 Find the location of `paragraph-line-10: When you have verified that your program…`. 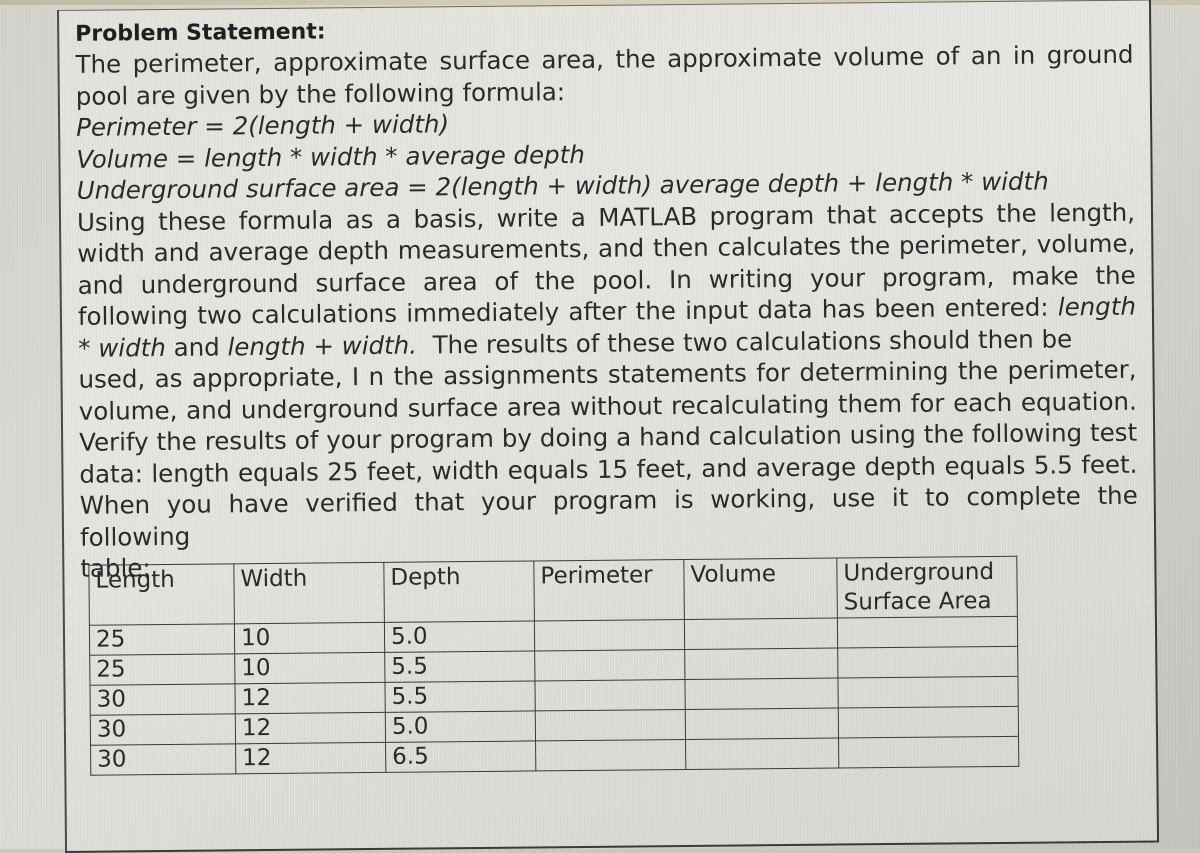

paragraph-line-10: When you have verified that your program… is located at coordinates (608, 516).